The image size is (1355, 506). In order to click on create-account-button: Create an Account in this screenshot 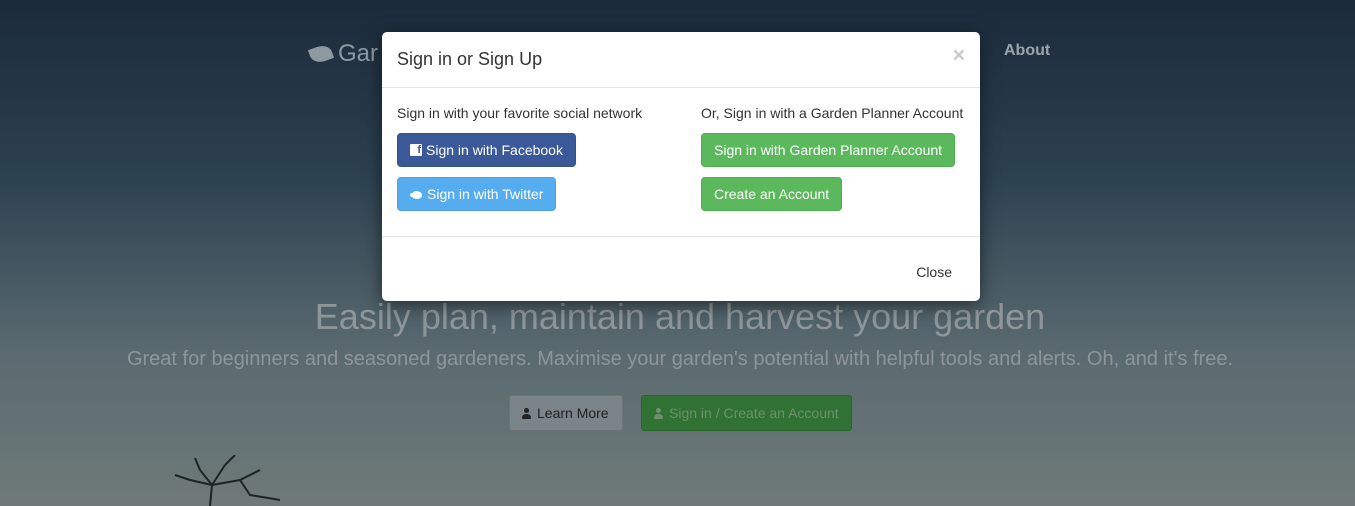, I will do `click(772, 194)`.